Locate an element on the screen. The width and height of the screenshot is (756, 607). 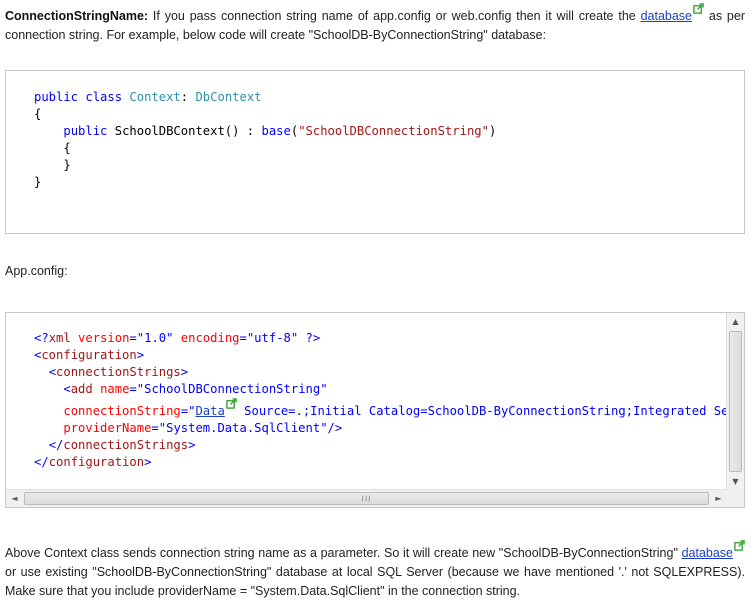
database-link: database is located at coordinates (666, 16).